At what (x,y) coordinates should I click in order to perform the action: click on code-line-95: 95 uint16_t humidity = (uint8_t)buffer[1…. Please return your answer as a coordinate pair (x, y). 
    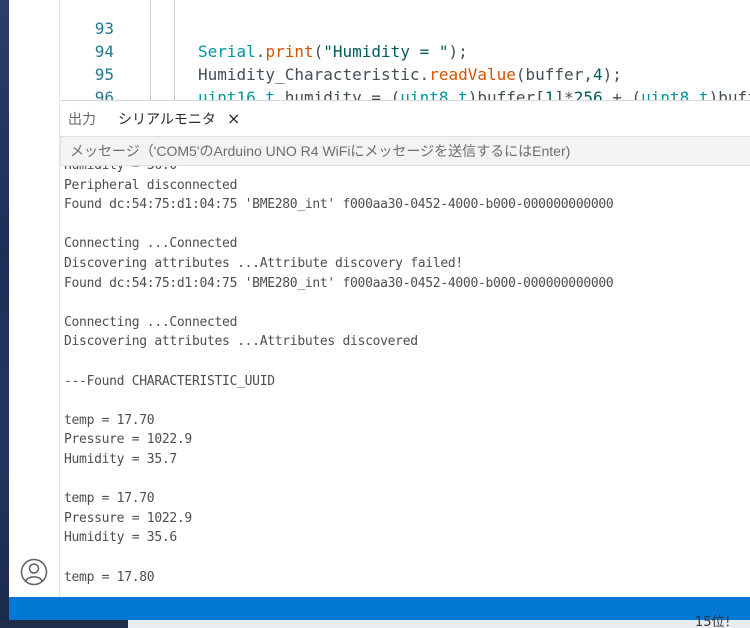
    Looking at the image, I should click on (405, 70).